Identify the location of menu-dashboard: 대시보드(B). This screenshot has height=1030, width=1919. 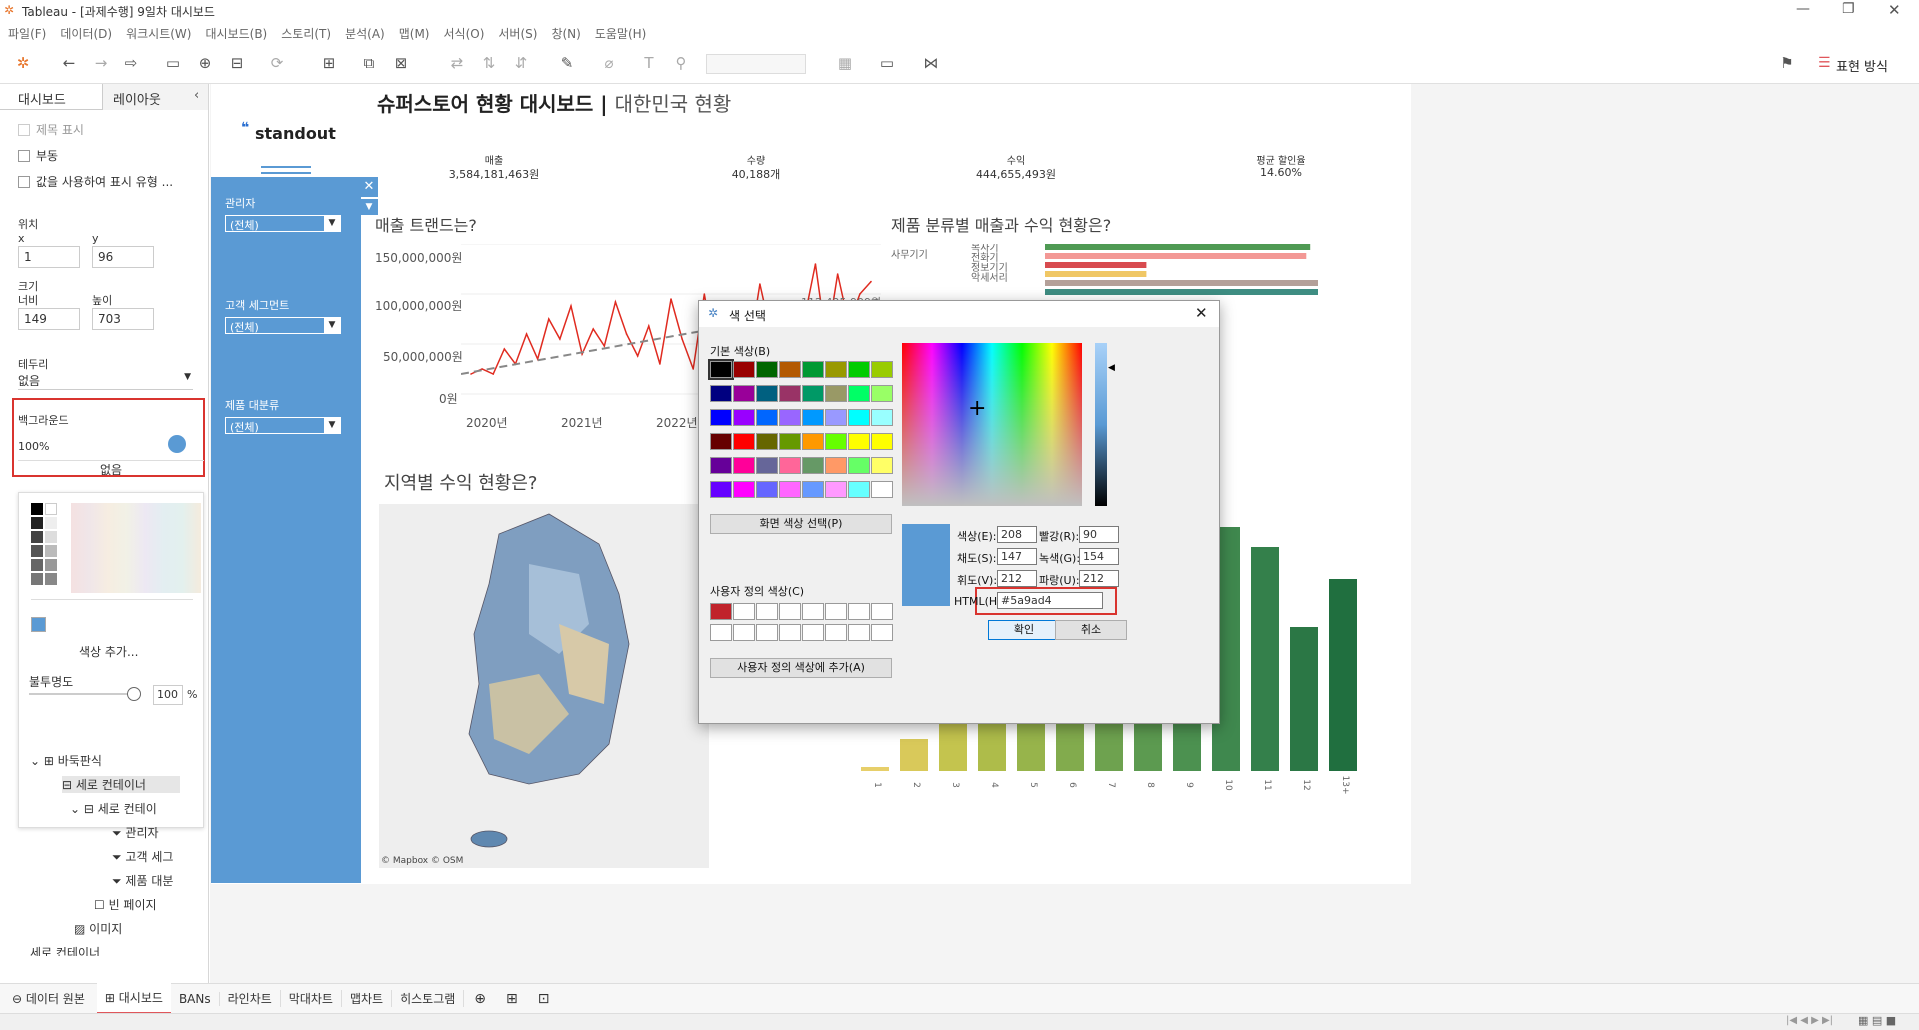
(236, 33).